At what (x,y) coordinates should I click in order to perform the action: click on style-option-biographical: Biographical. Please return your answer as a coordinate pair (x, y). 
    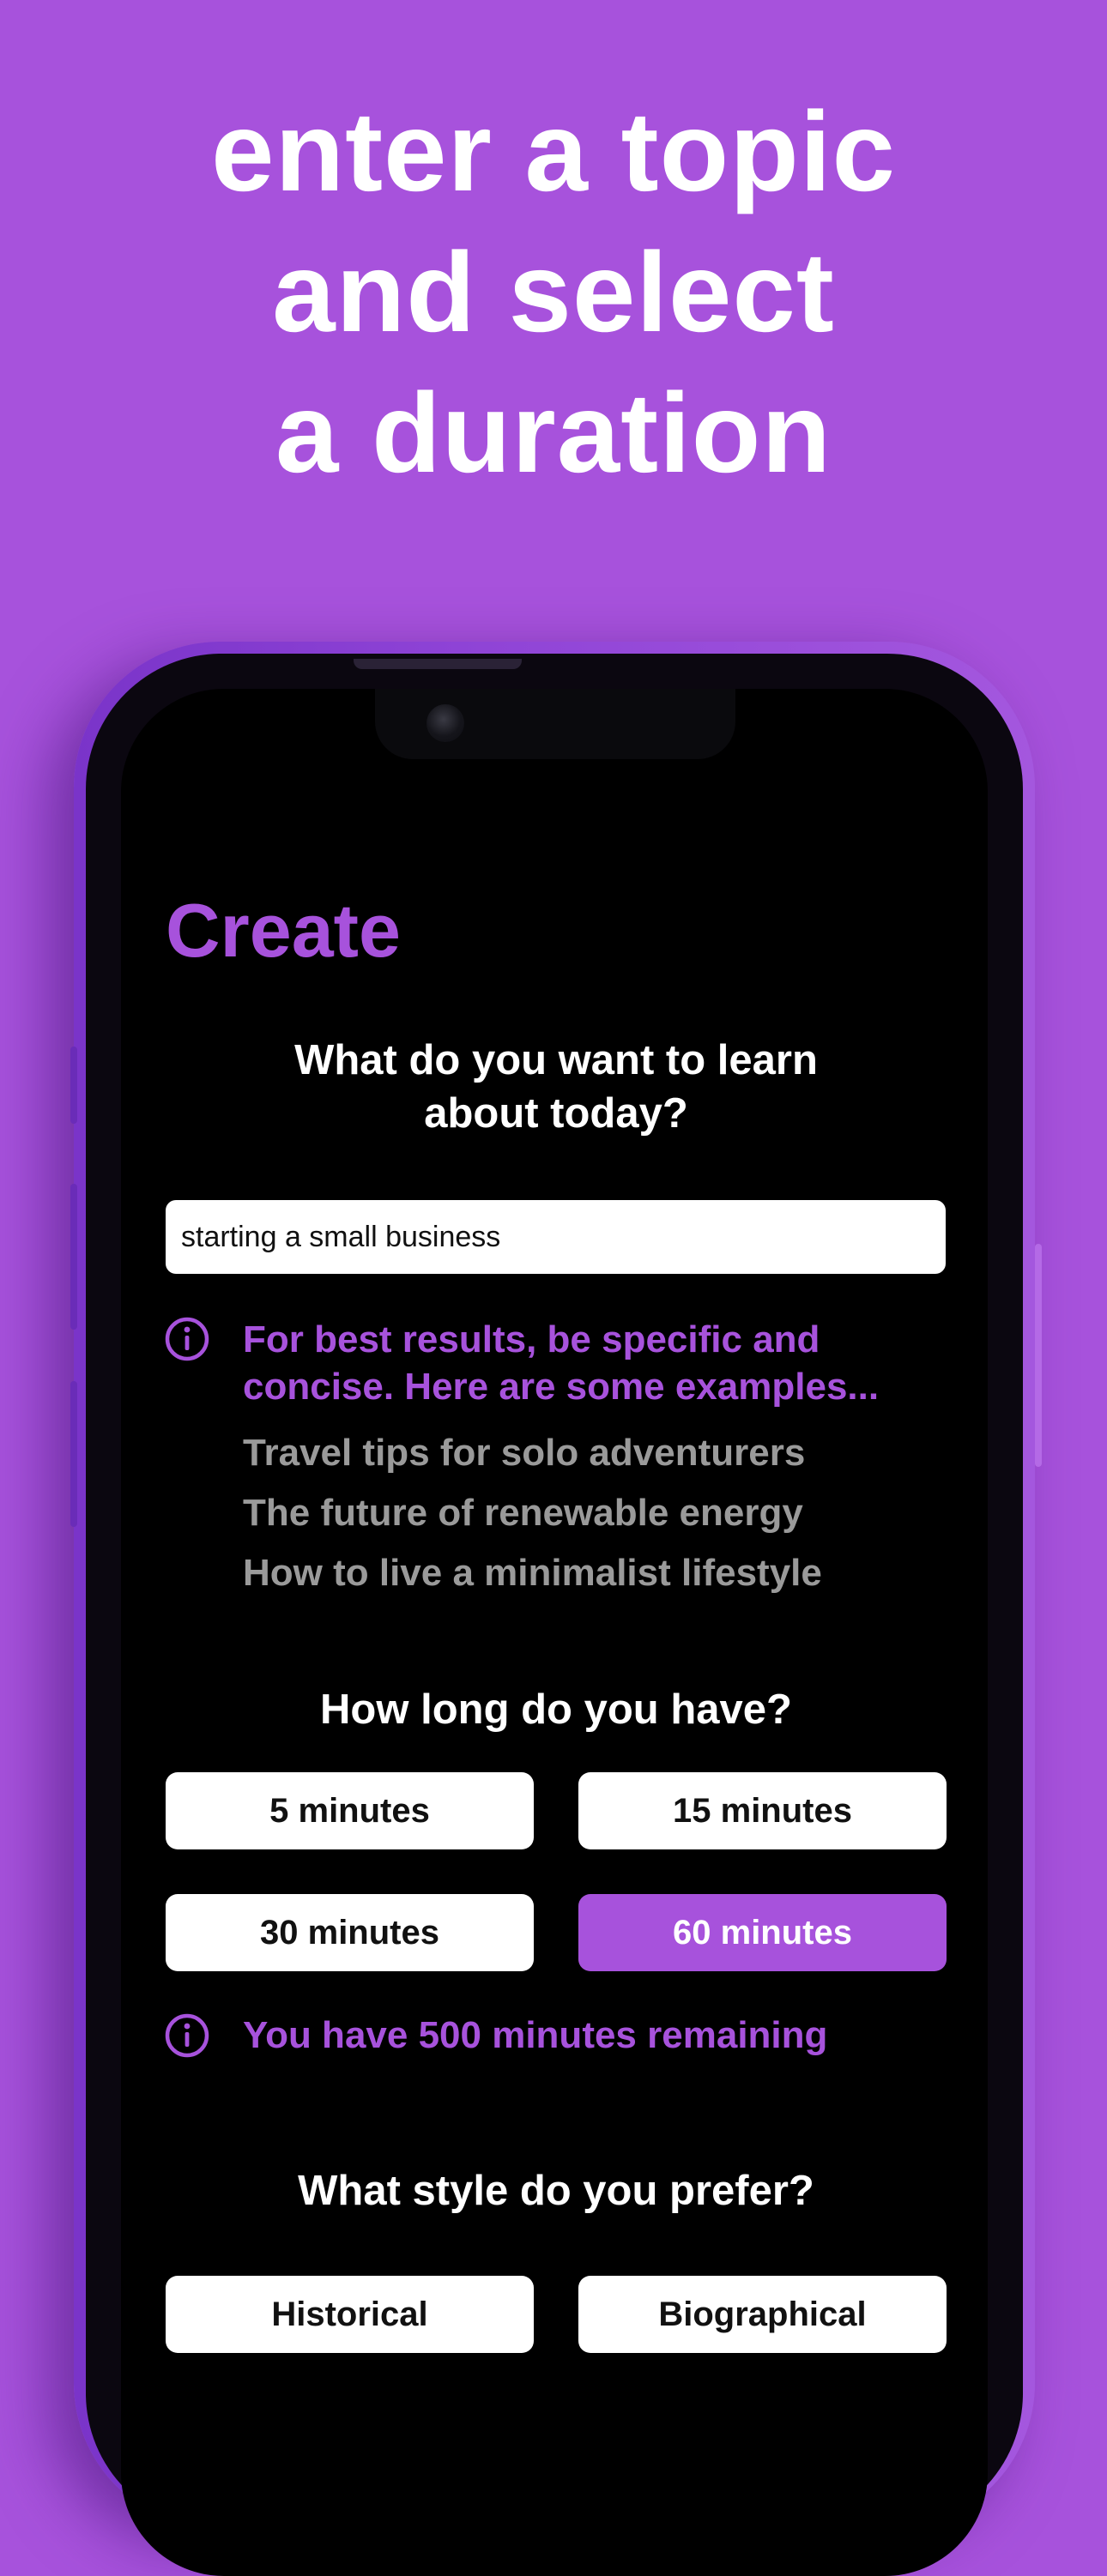
    Looking at the image, I should click on (762, 2314).